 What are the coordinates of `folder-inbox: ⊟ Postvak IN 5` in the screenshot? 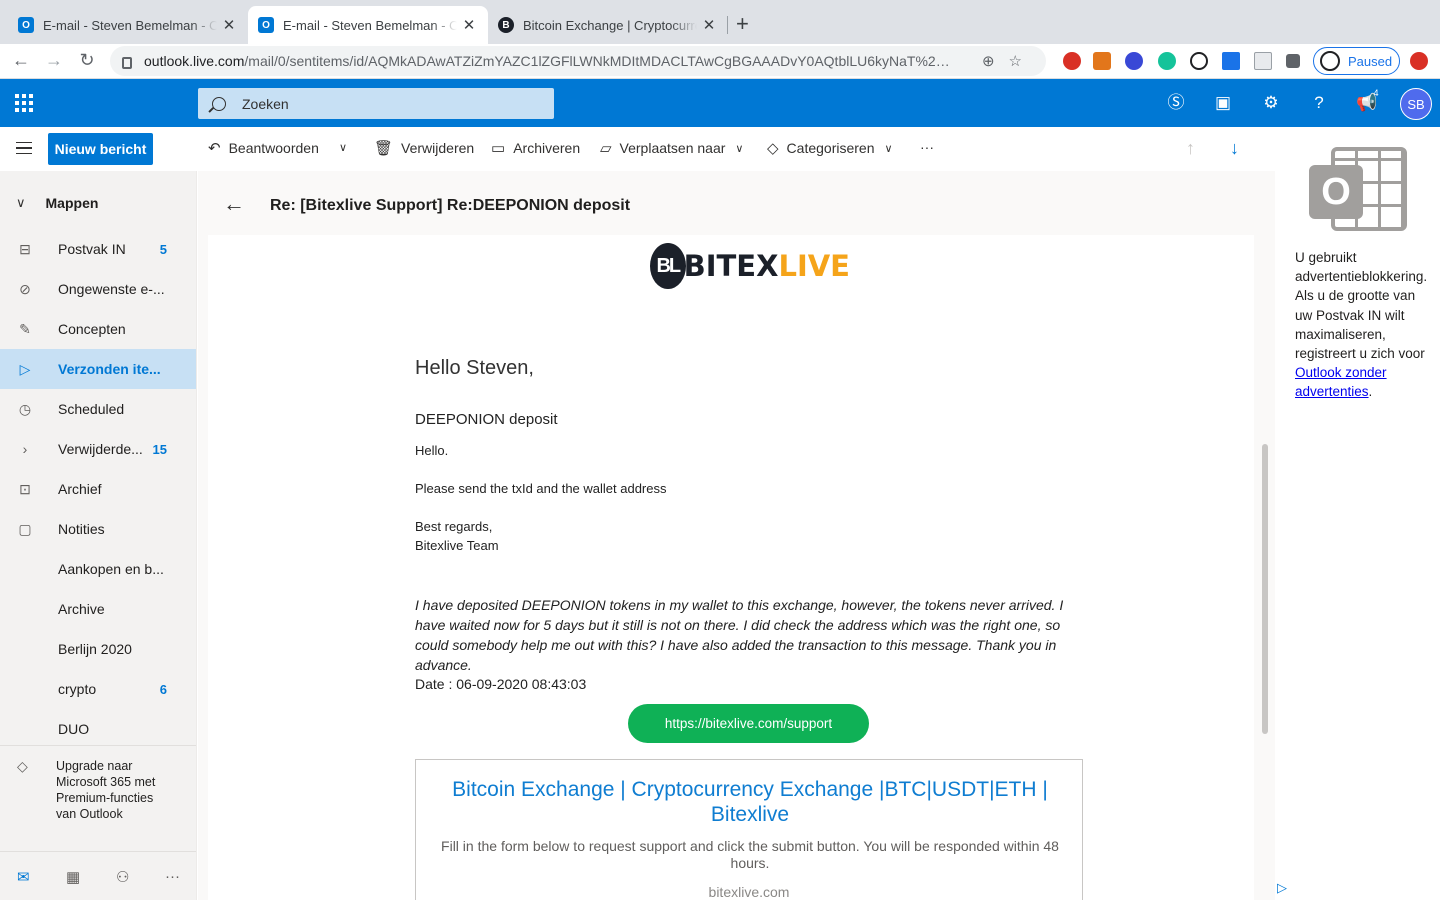 It's located at (98, 249).